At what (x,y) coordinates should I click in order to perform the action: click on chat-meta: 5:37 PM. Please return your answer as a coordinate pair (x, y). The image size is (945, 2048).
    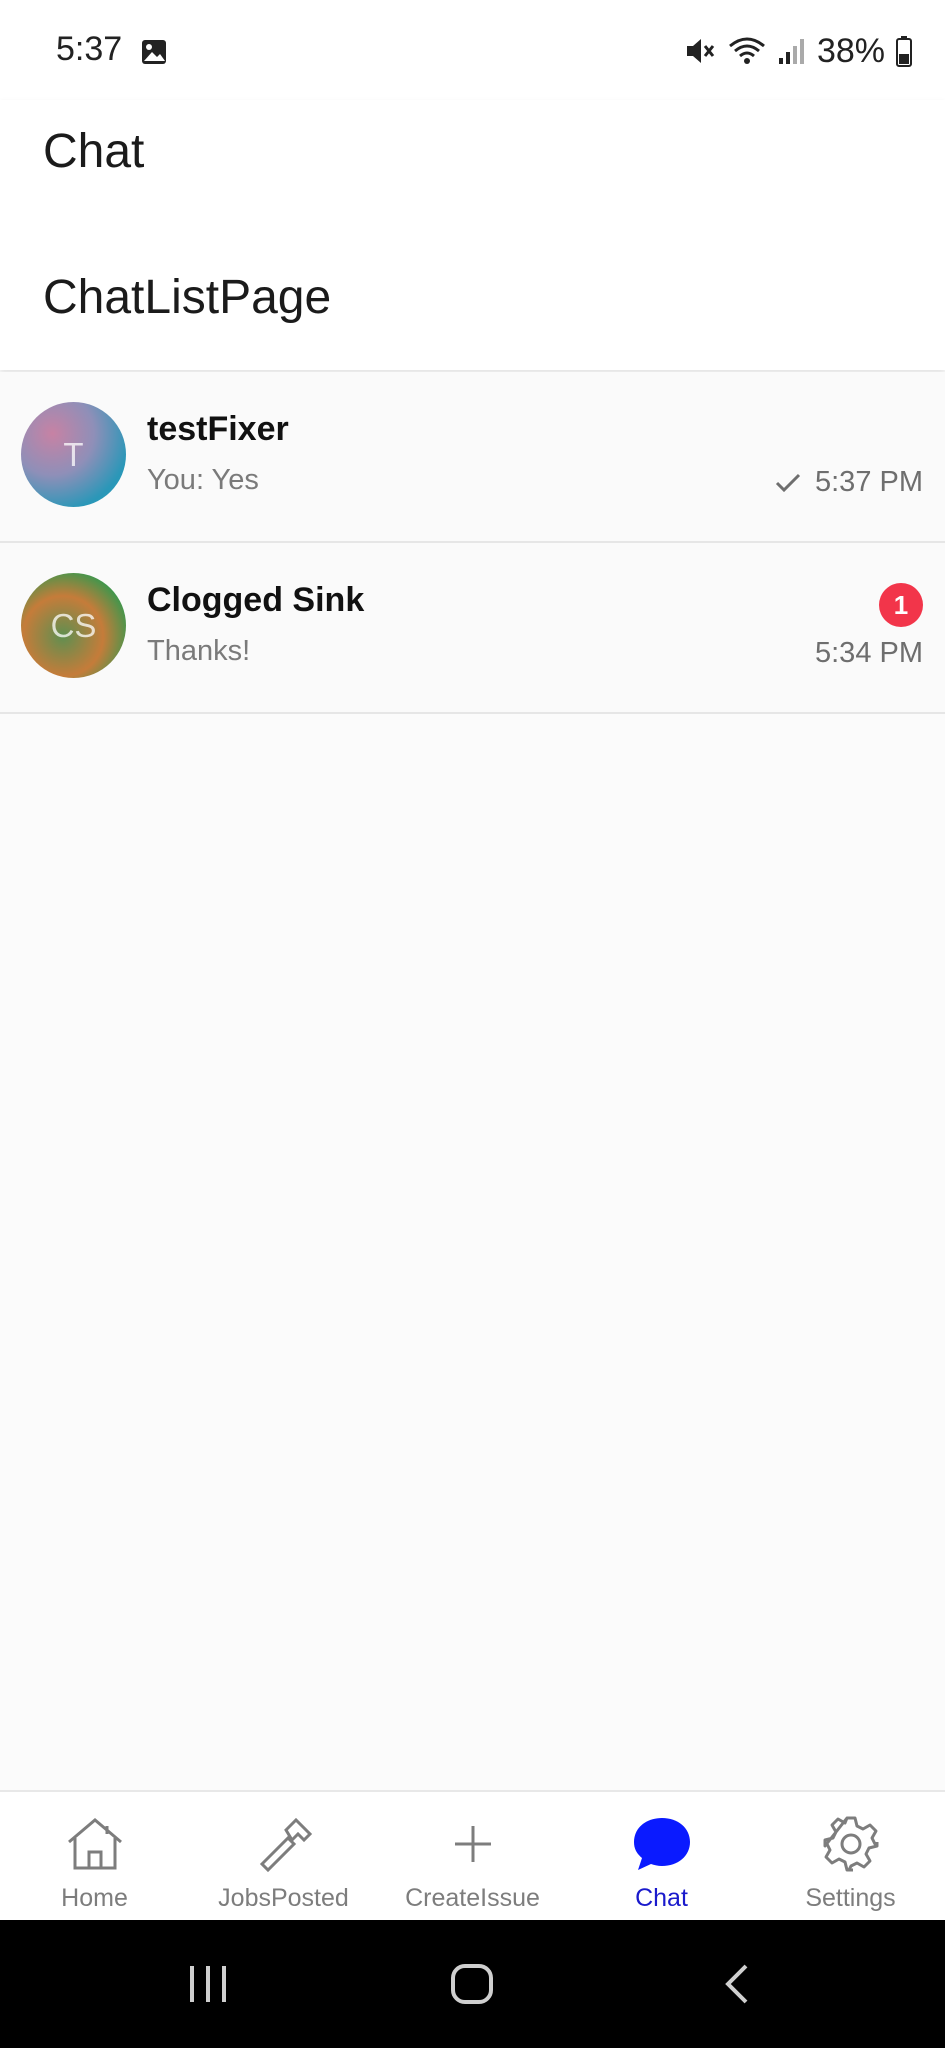
    Looking at the image, I should click on (849, 482).